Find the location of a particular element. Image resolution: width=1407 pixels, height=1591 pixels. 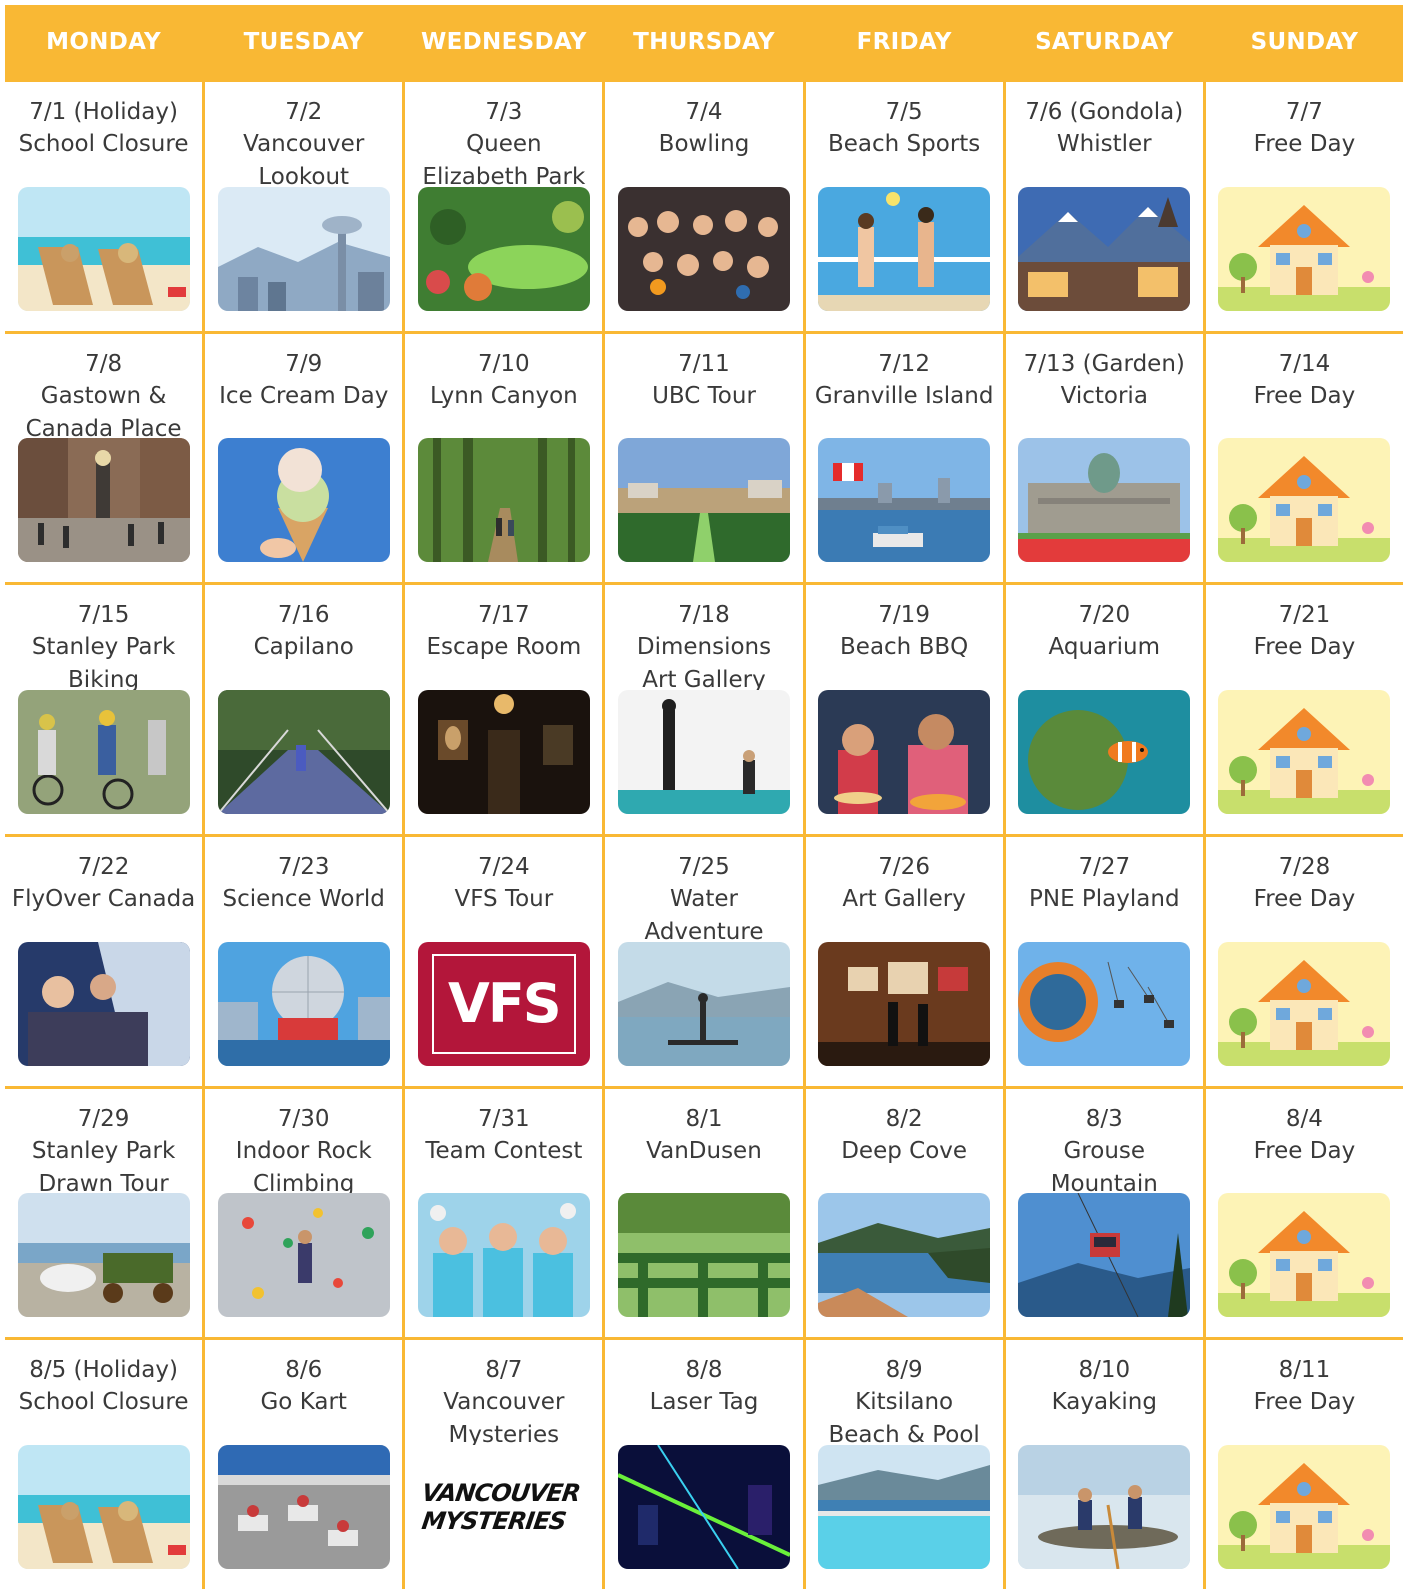

calendar-day: 7/25 Water Adventure is located at coordinates (704, 961).